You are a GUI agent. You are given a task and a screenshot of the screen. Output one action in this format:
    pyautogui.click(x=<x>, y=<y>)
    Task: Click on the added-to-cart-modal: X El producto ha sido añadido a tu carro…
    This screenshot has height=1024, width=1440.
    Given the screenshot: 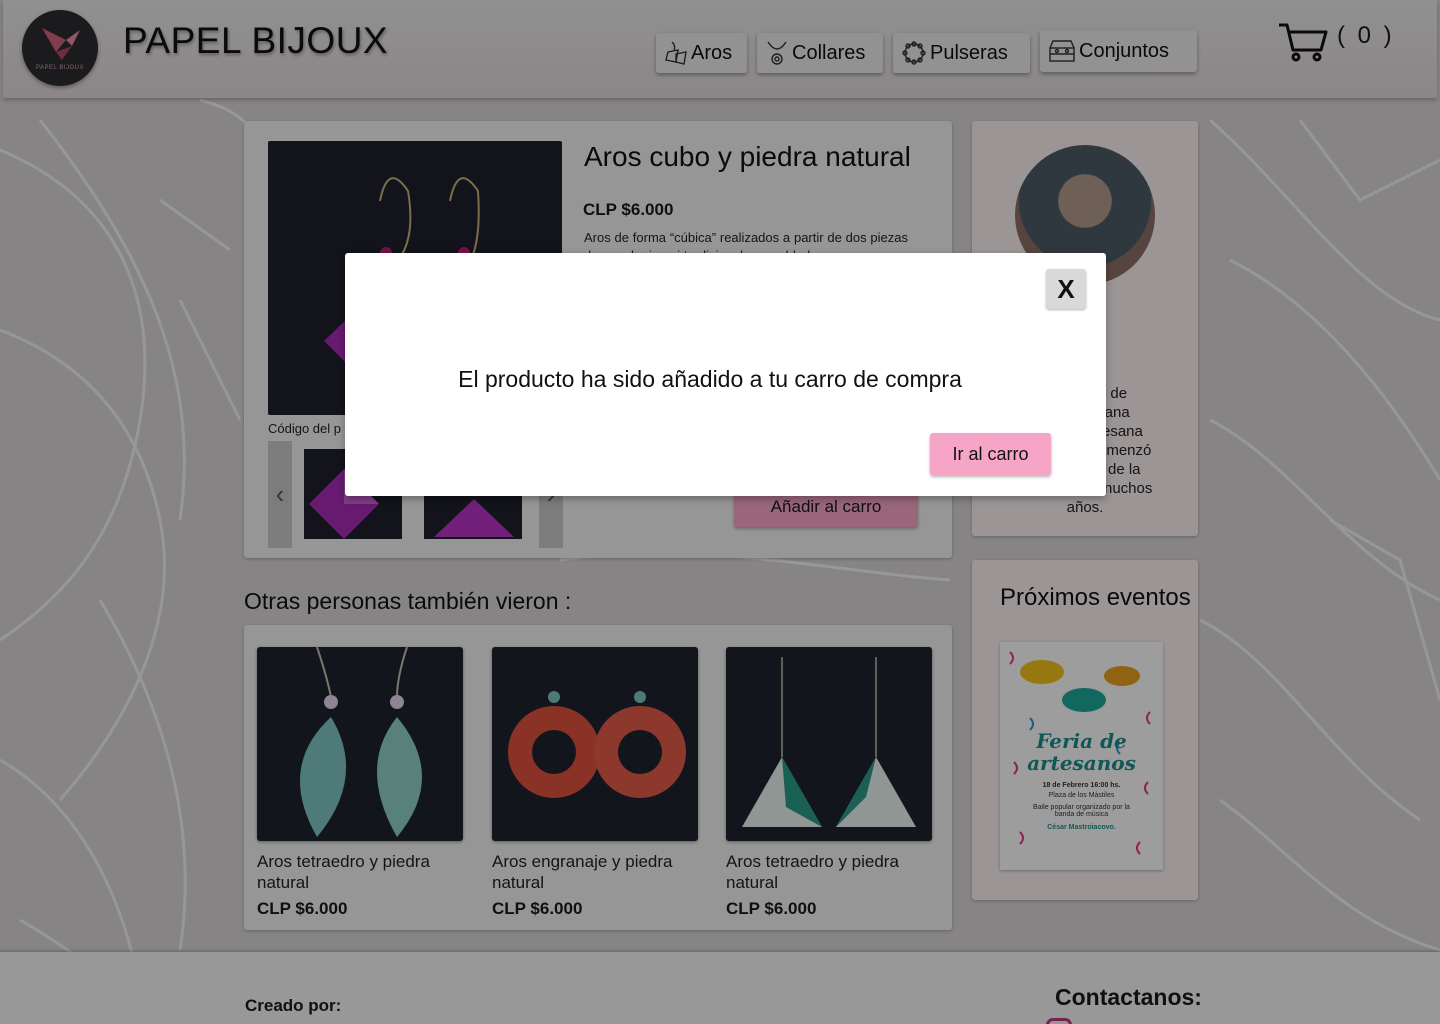 What is the action you would take?
    pyautogui.click(x=725, y=374)
    